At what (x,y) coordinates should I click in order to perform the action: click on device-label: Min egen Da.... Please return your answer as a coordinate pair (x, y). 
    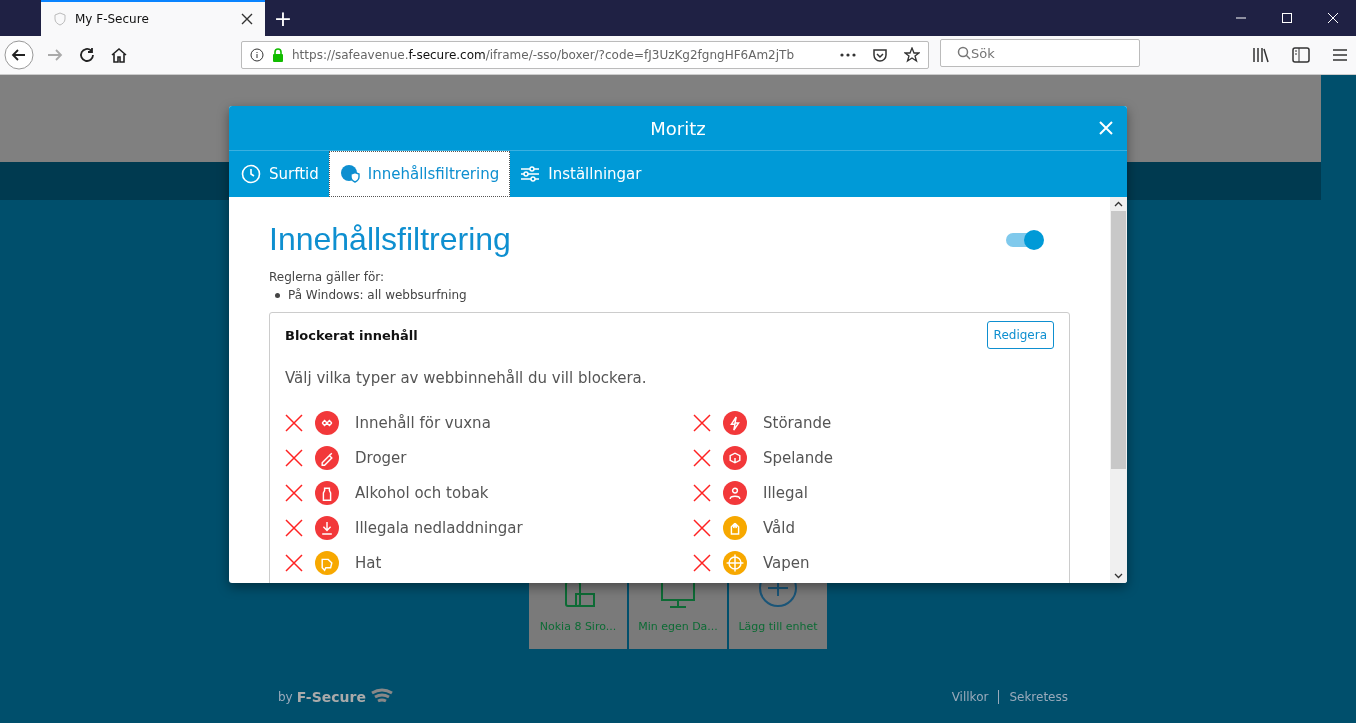
    Looking at the image, I should click on (678, 626).